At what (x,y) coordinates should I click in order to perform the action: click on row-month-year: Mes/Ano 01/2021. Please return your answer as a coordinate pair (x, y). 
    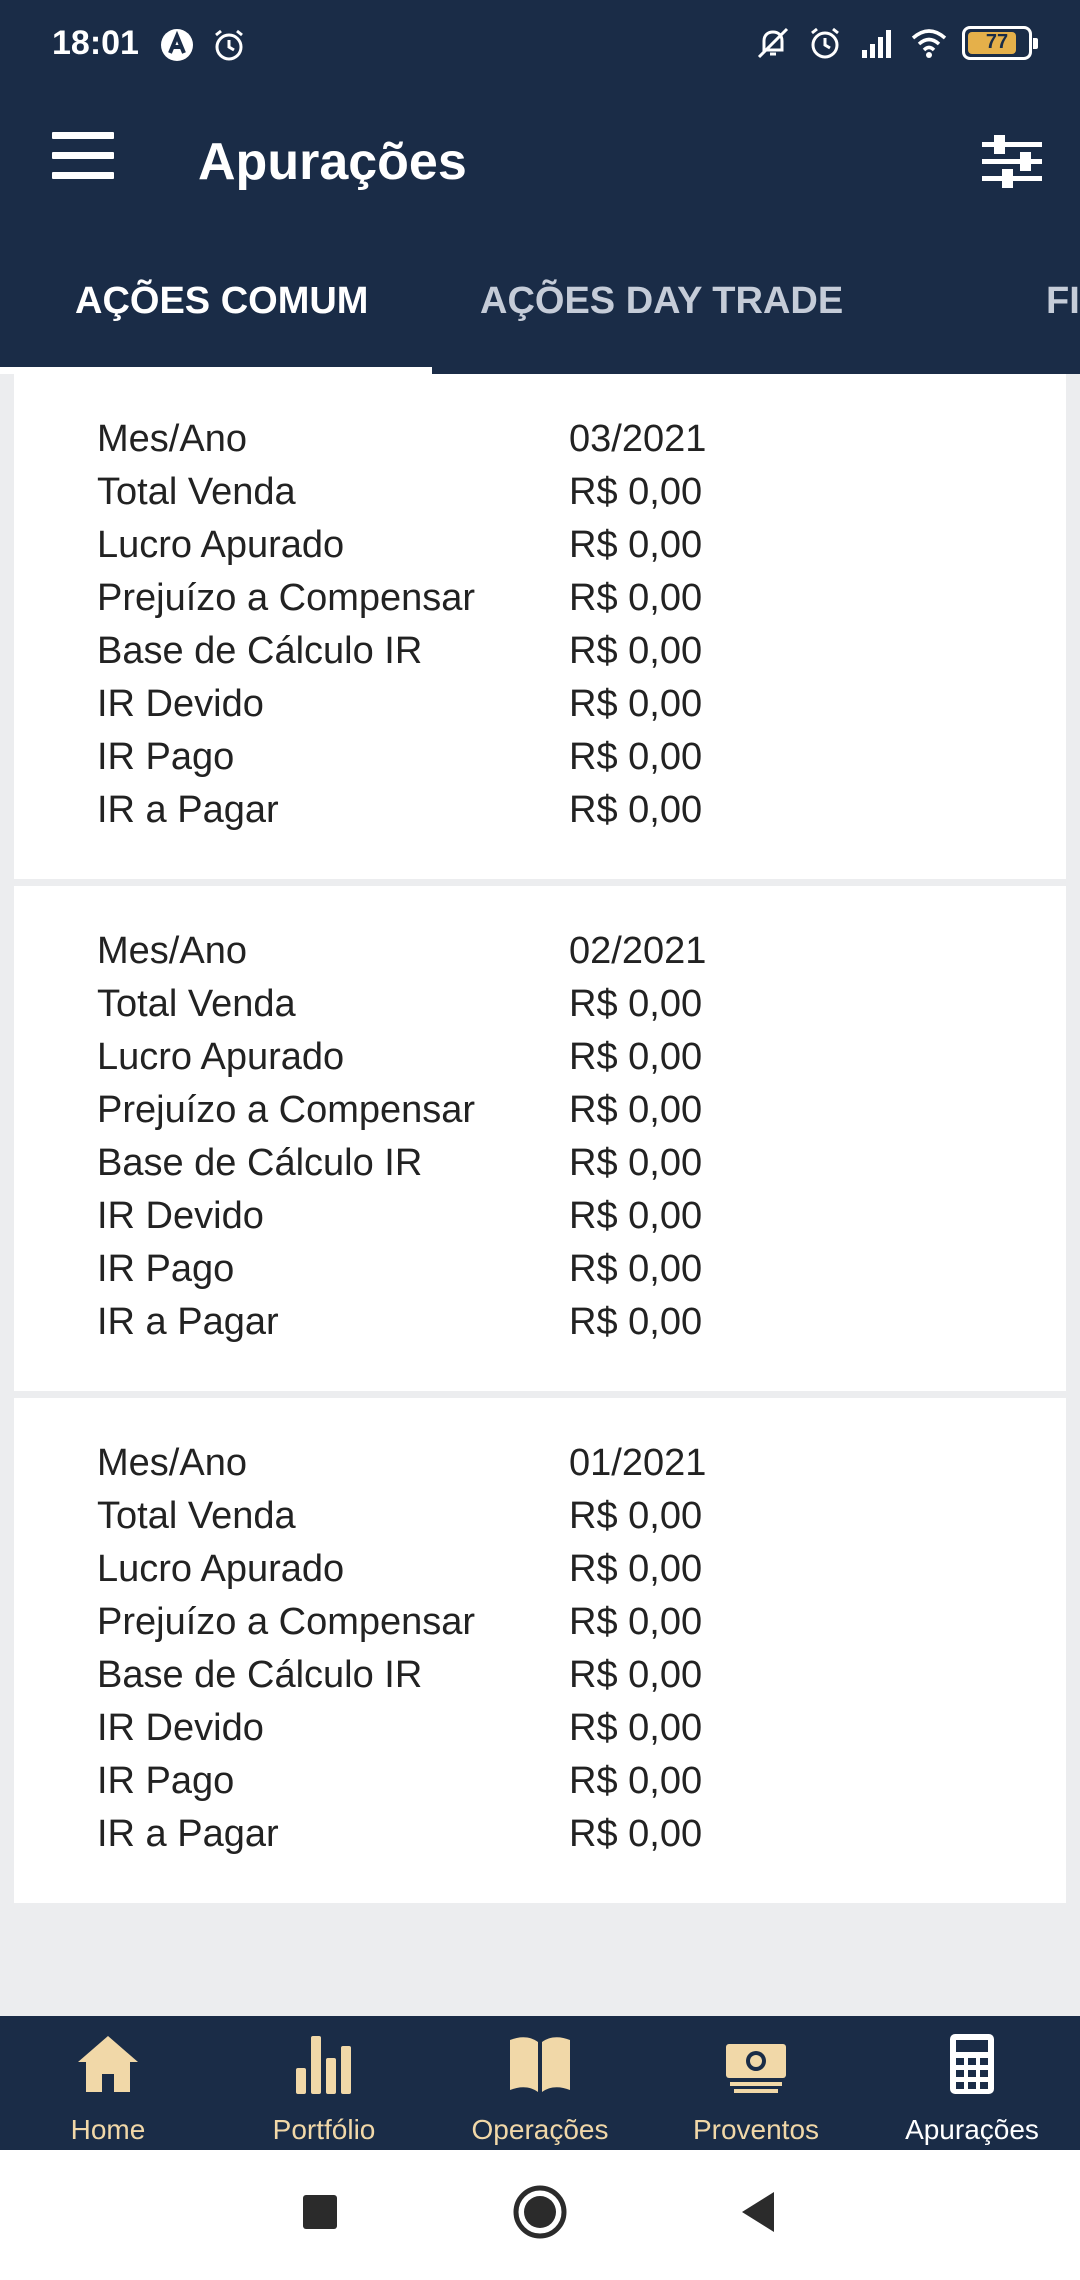
    Looking at the image, I should click on (540, 1468).